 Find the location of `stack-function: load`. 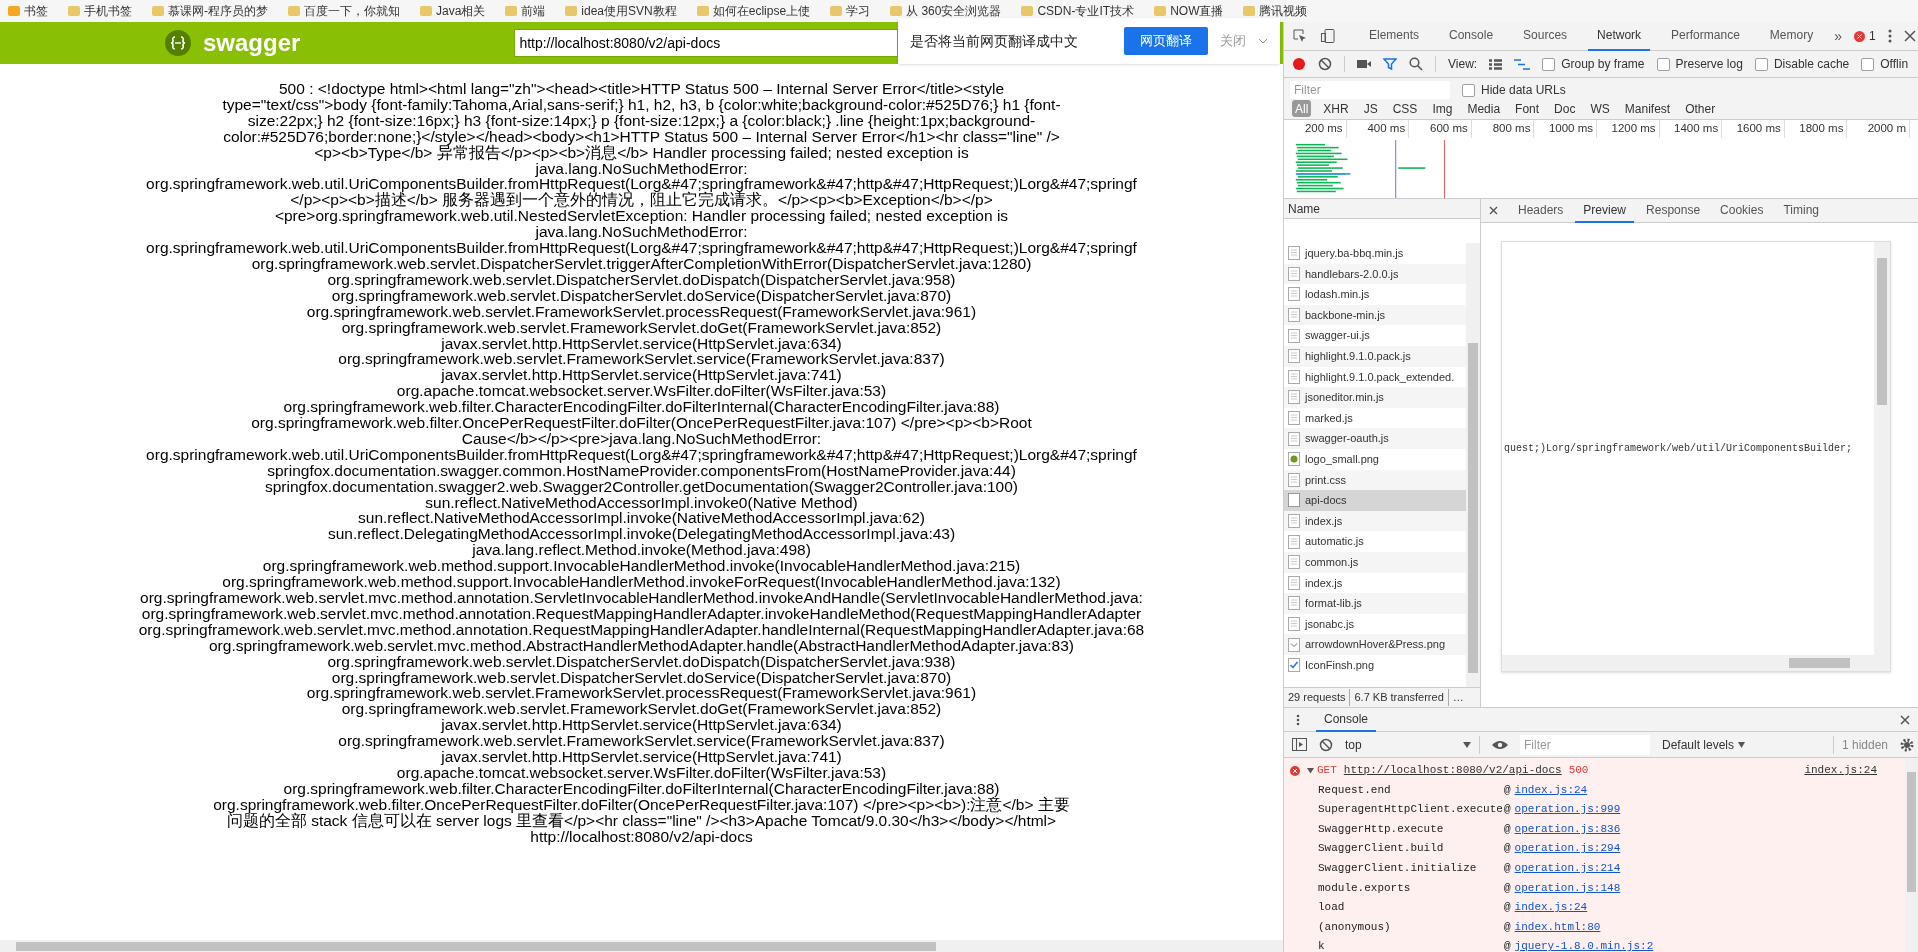

stack-function: load is located at coordinates (1332, 908).